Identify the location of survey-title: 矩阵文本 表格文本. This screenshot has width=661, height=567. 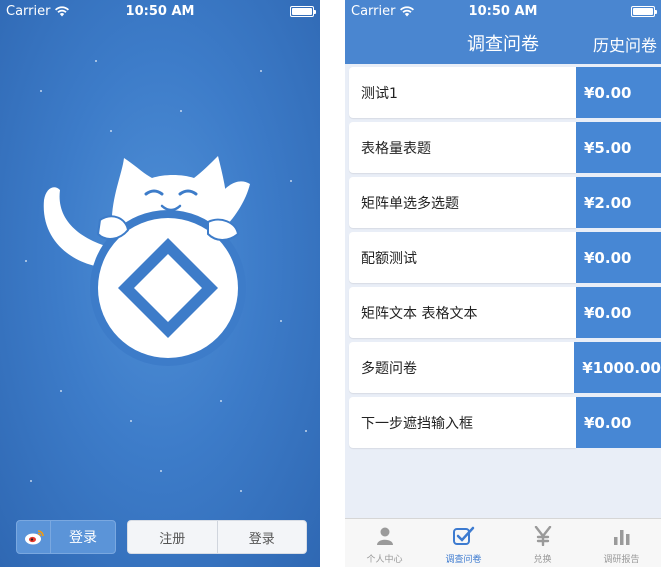
(462, 312).